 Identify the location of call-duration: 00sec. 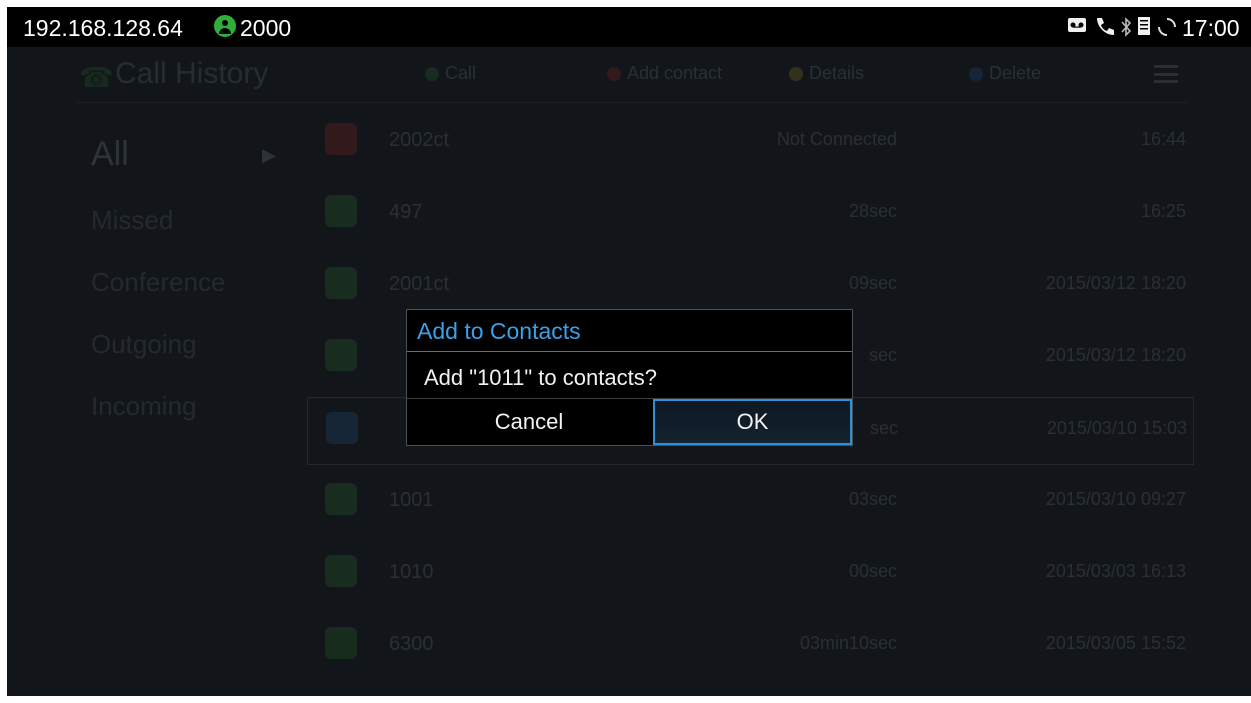
(872, 571).